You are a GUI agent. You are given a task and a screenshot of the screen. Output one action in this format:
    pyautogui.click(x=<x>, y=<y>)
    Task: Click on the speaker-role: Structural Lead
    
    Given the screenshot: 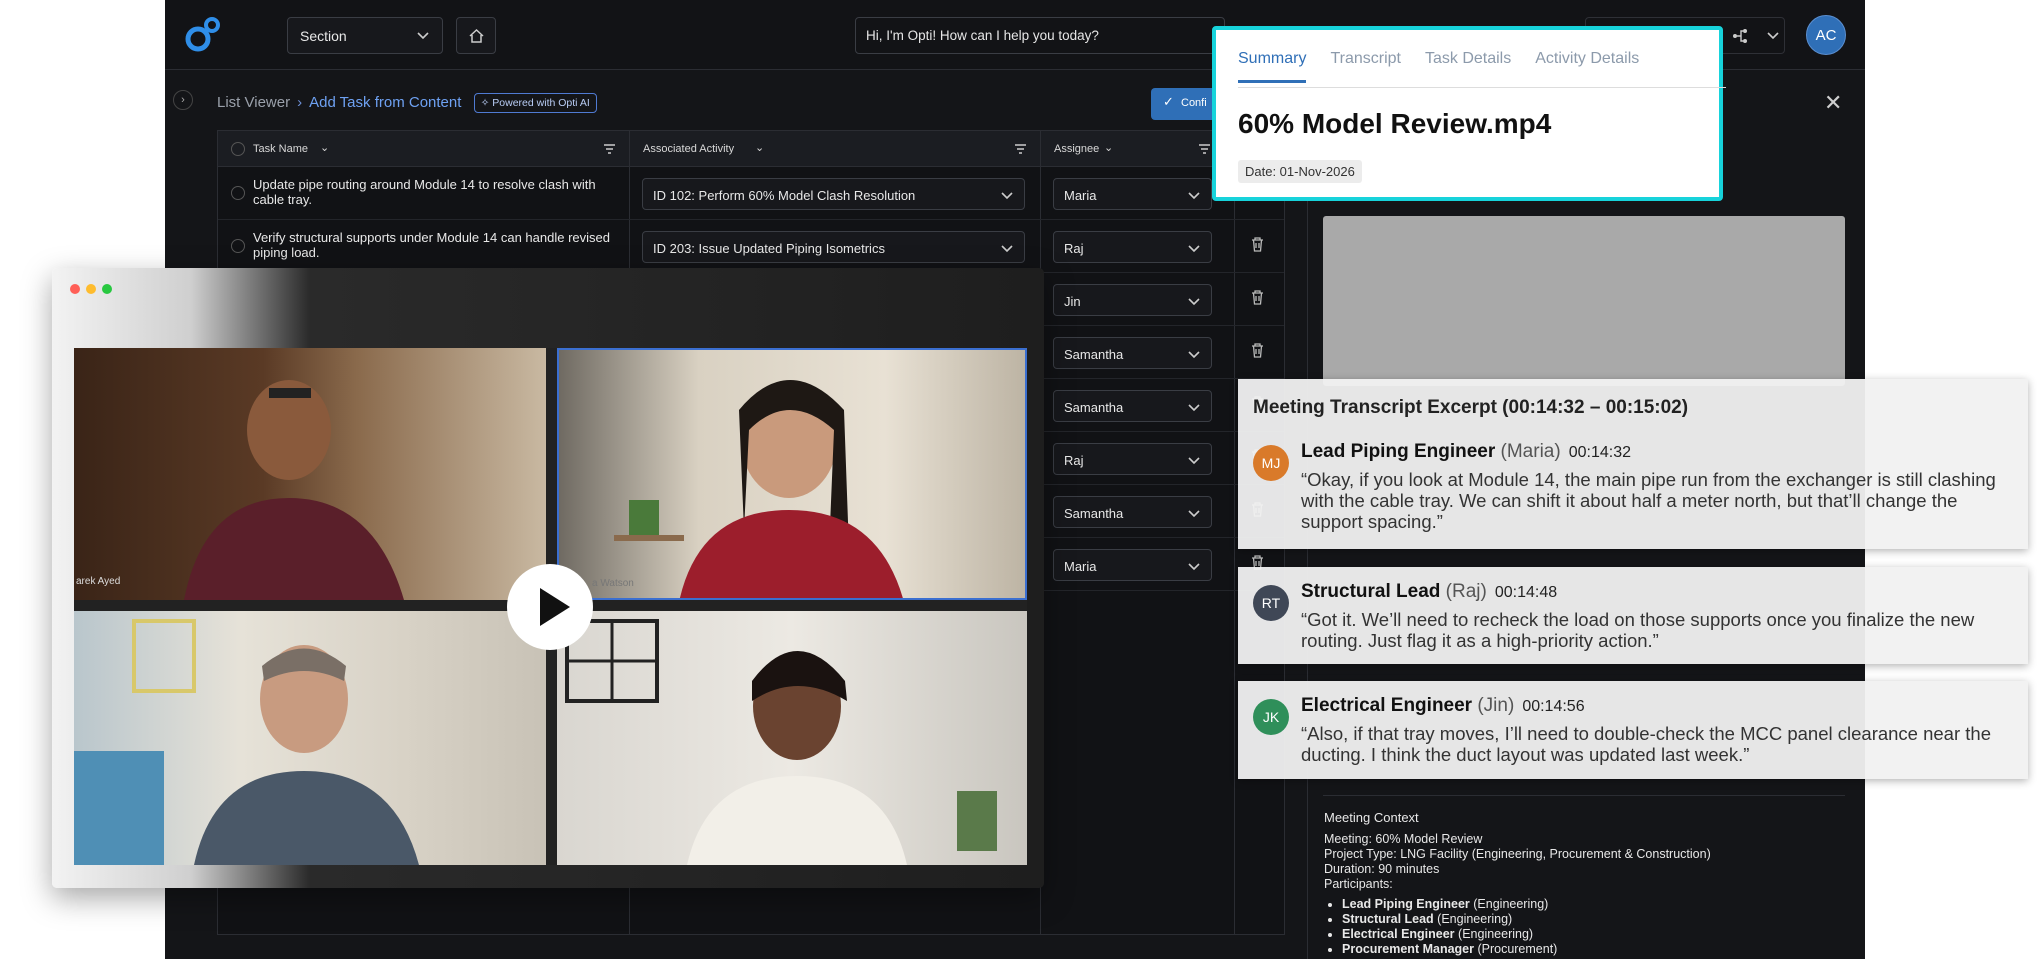 What is the action you would take?
    pyautogui.click(x=1371, y=591)
    